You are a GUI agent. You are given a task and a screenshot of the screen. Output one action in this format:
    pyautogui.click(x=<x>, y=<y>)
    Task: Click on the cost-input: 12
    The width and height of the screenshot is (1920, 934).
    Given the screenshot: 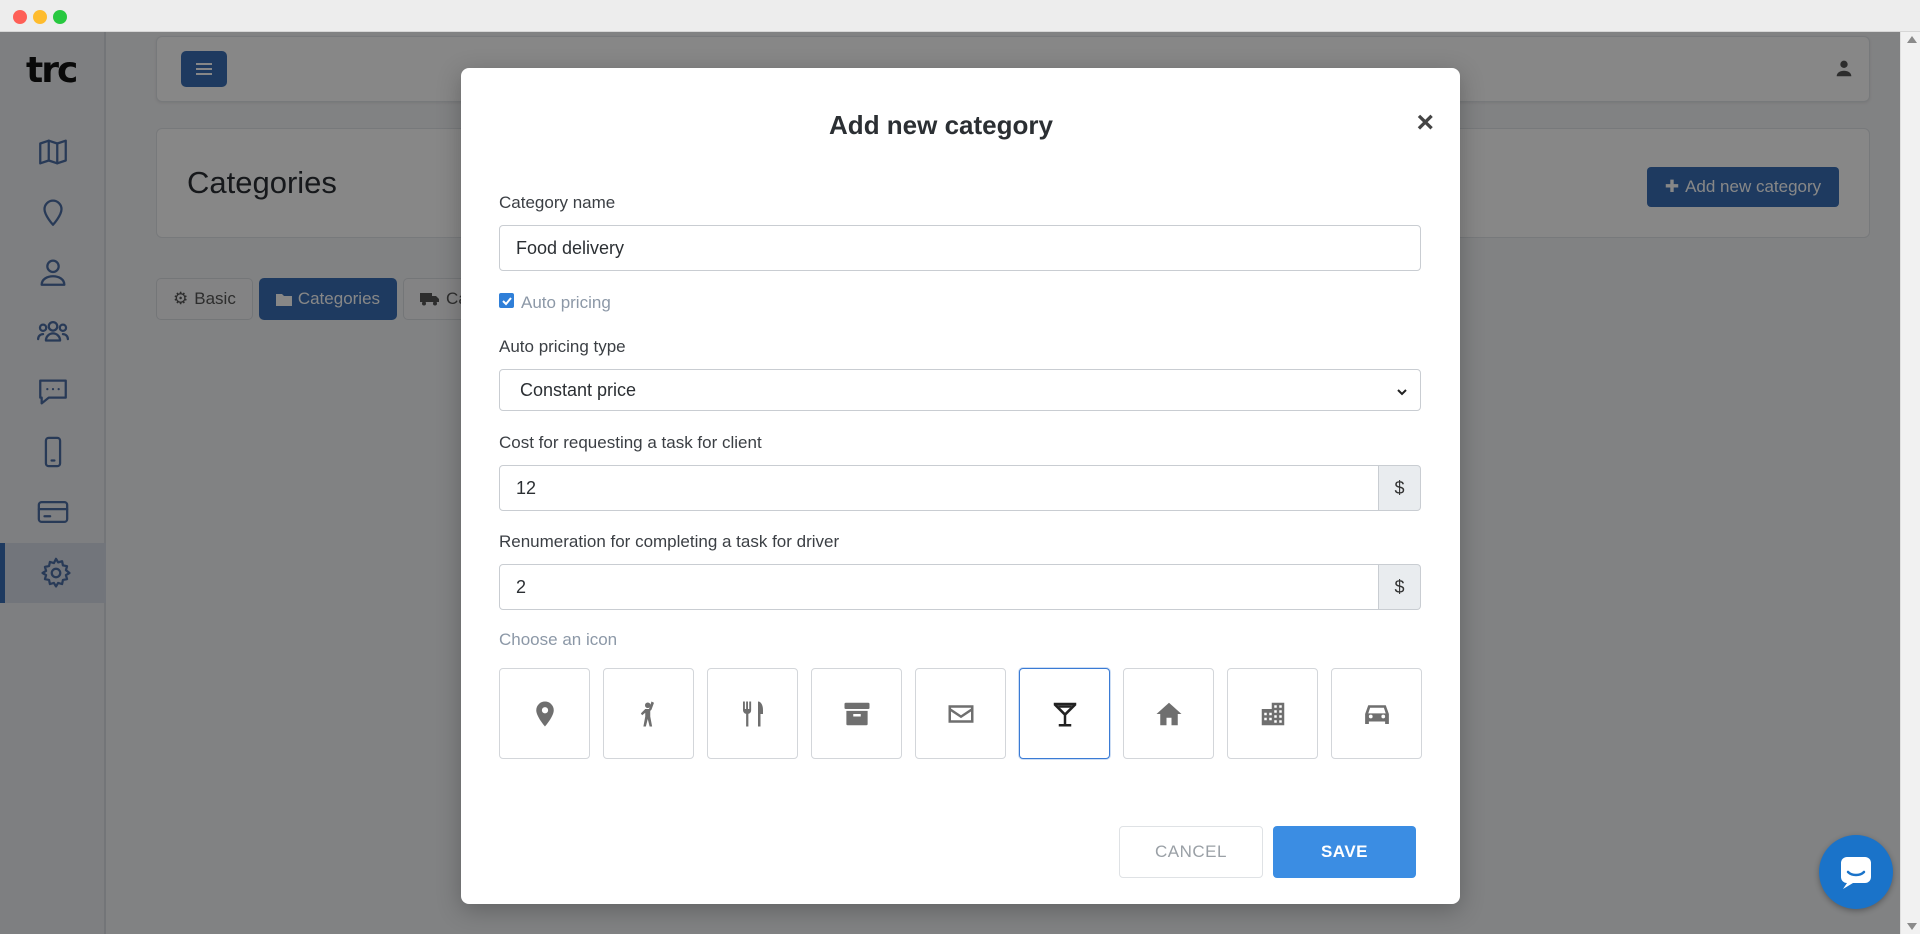 What is the action you would take?
    pyautogui.click(x=939, y=488)
    